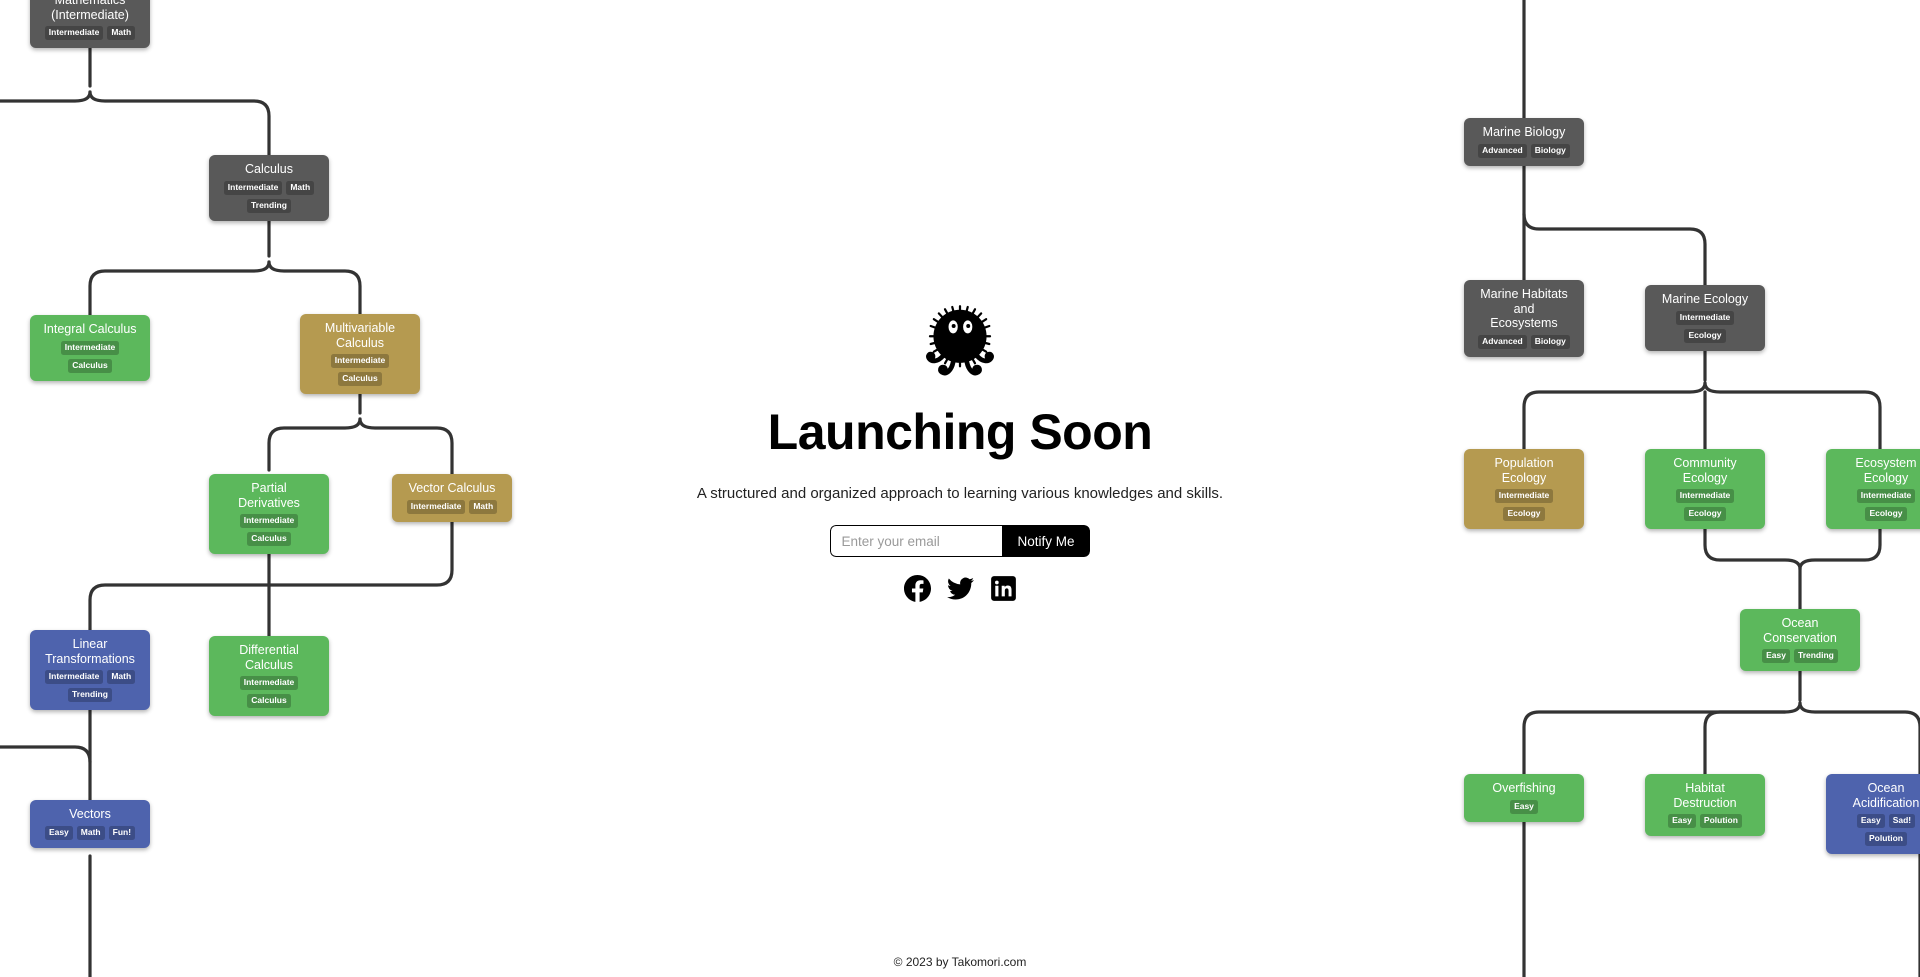  I want to click on node-title: Multivariable Calculus, so click(360, 335).